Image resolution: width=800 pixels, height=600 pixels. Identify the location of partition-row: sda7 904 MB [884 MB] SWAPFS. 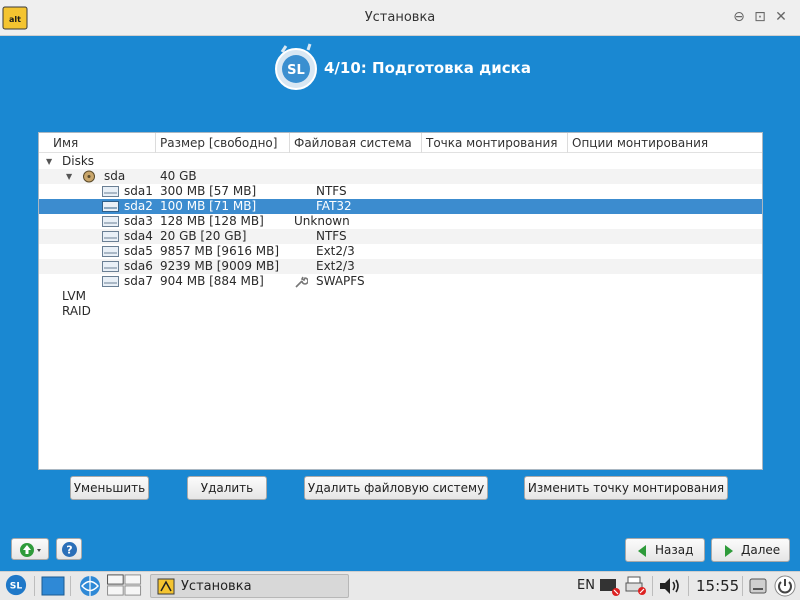
(400, 281).